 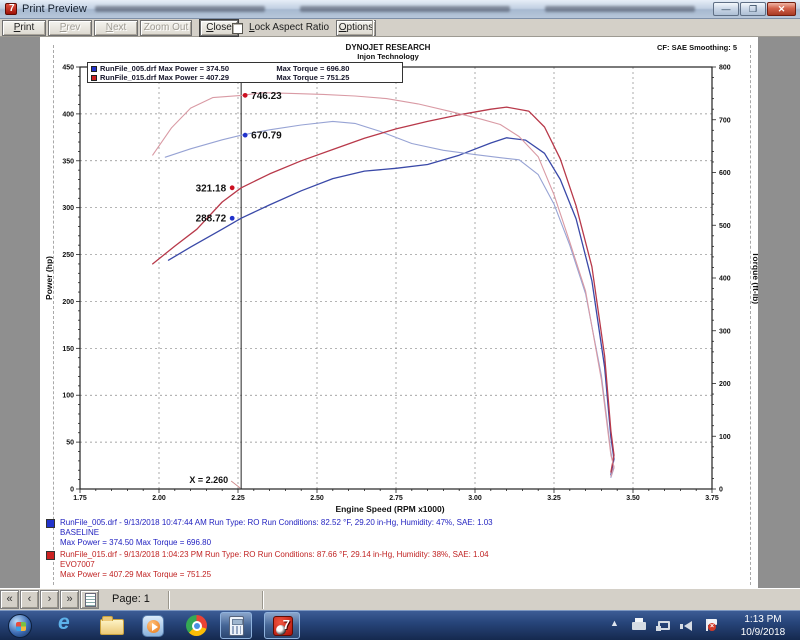 What do you see at coordinates (725, 279) in the screenshot?
I see `torque-tick-label: 400` at bounding box center [725, 279].